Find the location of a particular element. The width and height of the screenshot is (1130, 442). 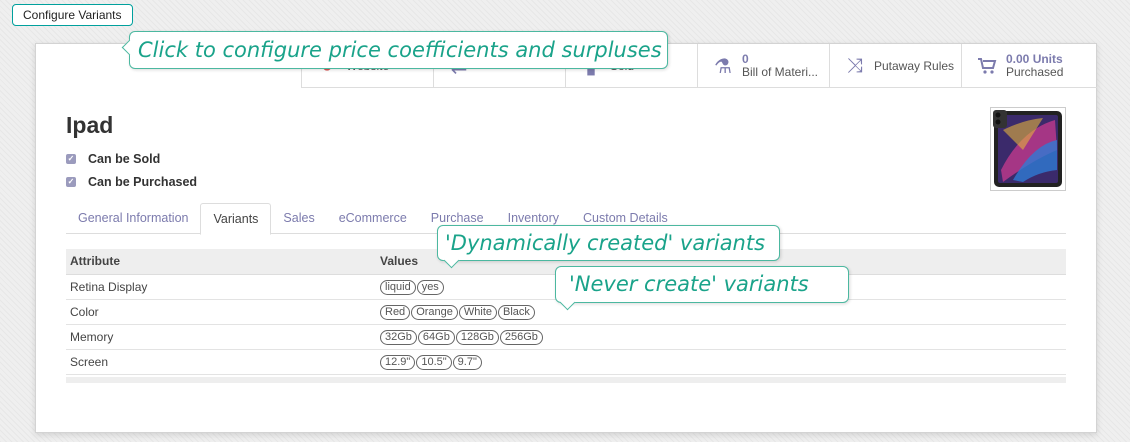

value-tag: 128Gb is located at coordinates (477, 337).